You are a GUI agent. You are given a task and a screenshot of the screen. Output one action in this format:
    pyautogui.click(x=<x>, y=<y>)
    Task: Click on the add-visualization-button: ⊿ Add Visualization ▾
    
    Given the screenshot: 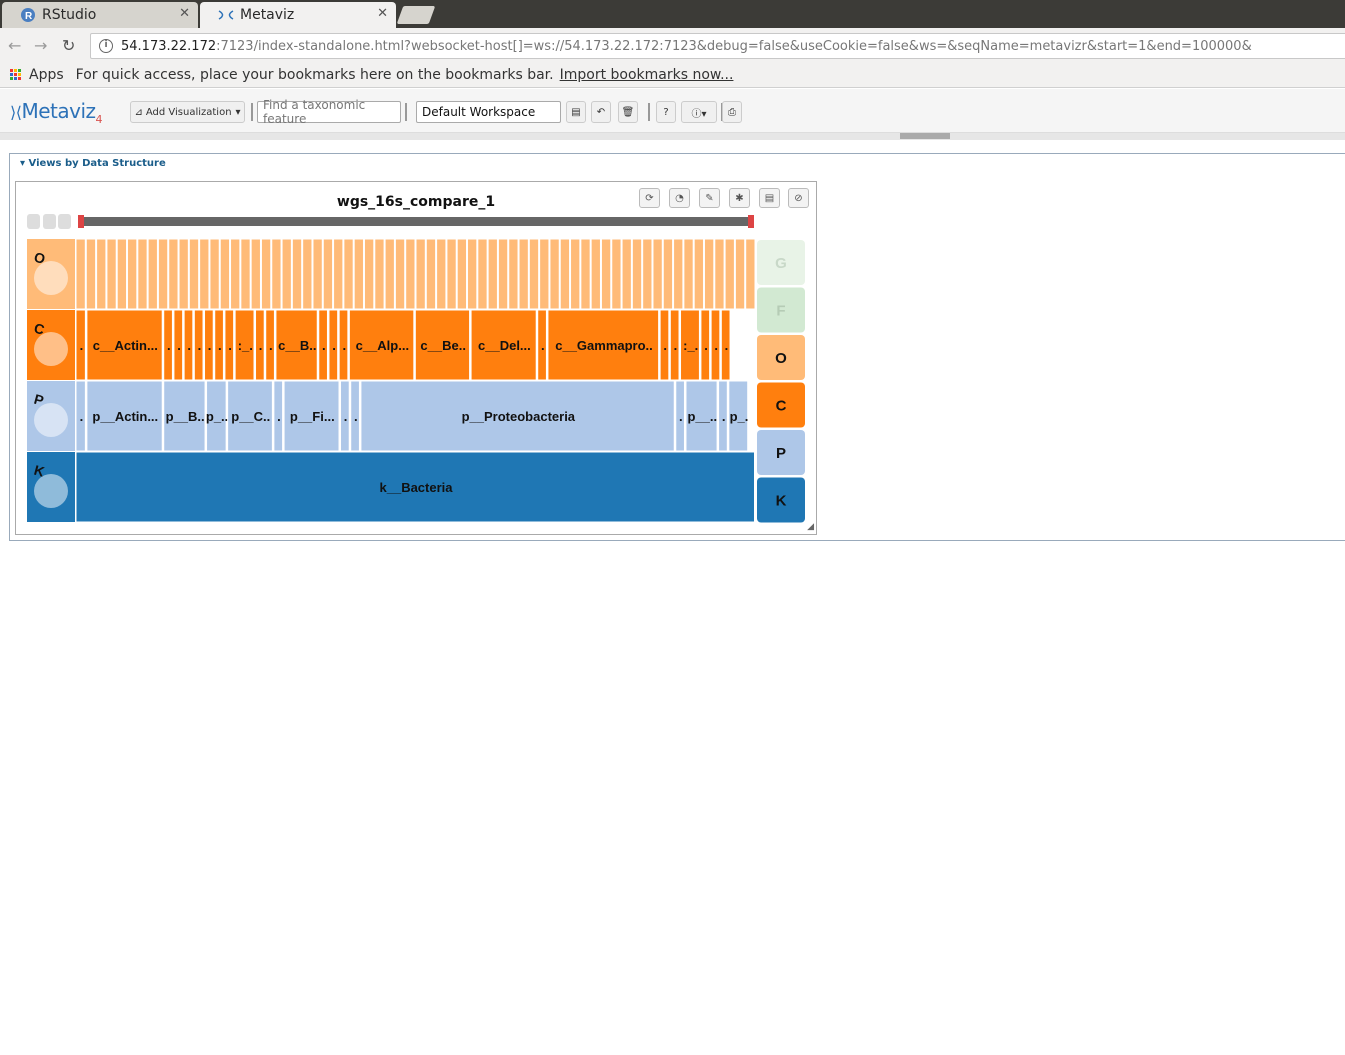 What is the action you would take?
    pyautogui.click(x=187, y=112)
    